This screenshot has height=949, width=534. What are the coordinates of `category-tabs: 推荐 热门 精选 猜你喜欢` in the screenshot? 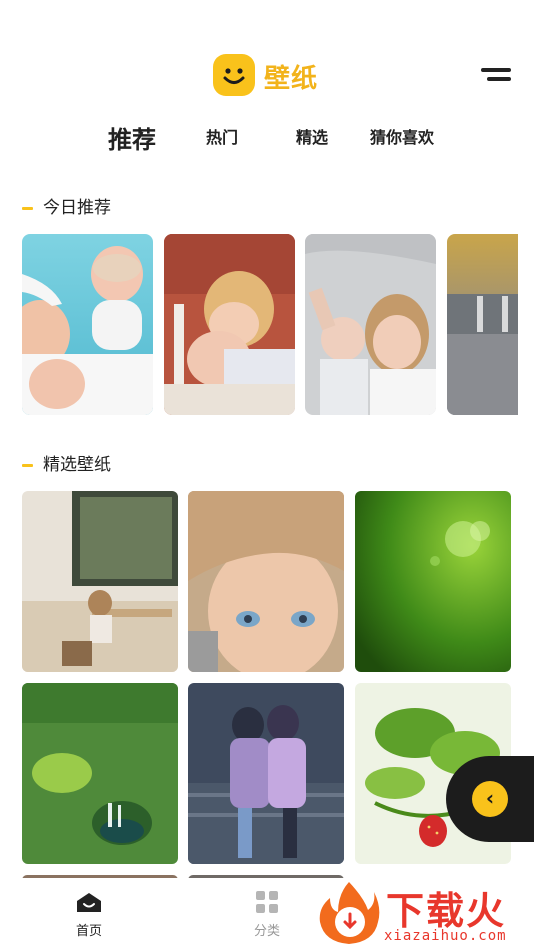 It's located at (267, 144).